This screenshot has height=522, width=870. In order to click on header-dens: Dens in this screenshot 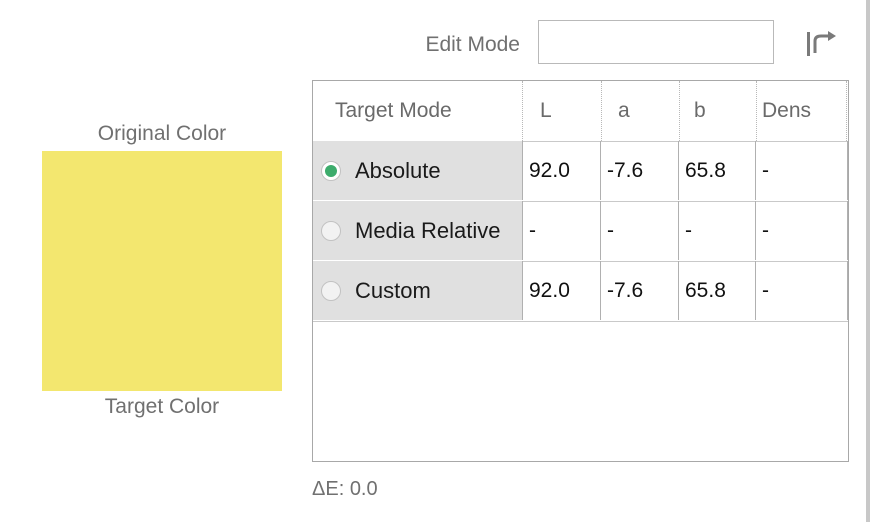, I will do `click(787, 110)`.